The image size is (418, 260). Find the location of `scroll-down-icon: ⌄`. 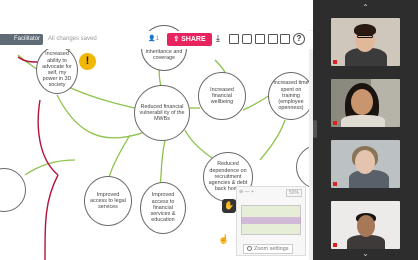

scroll-down-icon: ⌄ is located at coordinates (365, 254).